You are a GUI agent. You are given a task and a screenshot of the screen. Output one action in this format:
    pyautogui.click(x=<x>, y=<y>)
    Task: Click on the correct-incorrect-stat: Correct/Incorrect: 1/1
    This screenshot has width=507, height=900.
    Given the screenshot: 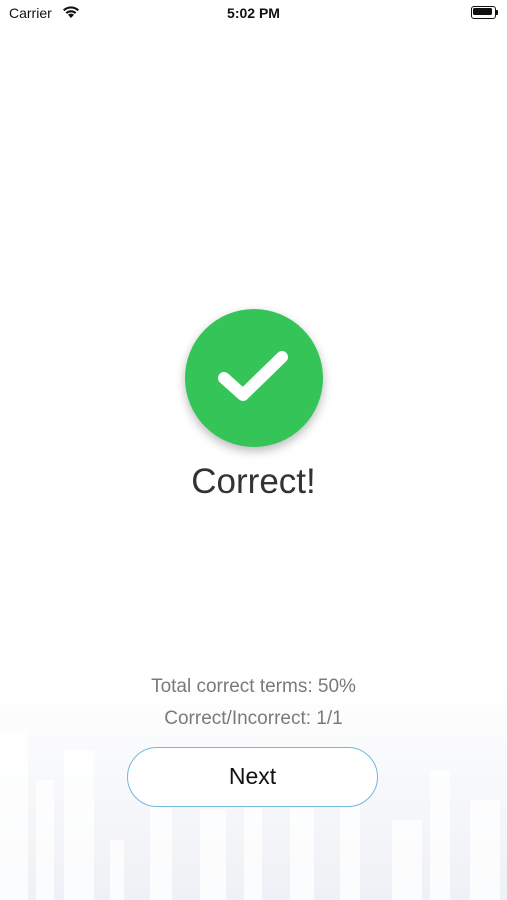 What is the action you would take?
    pyautogui.click(x=253, y=718)
    